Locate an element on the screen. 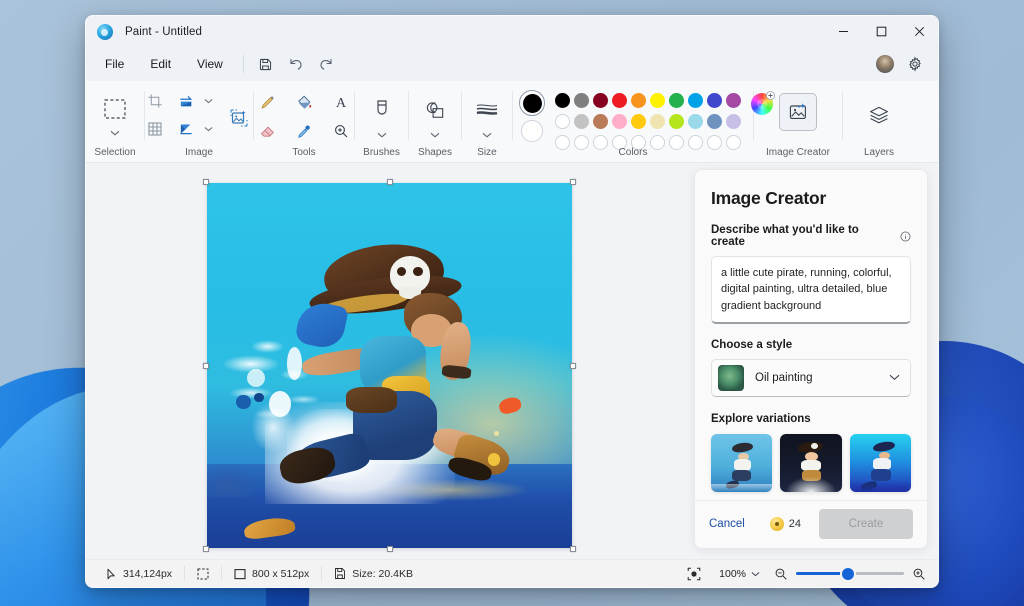 This screenshot has height=606, width=1024. group-layers: Layers is located at coordinates (879, 121).